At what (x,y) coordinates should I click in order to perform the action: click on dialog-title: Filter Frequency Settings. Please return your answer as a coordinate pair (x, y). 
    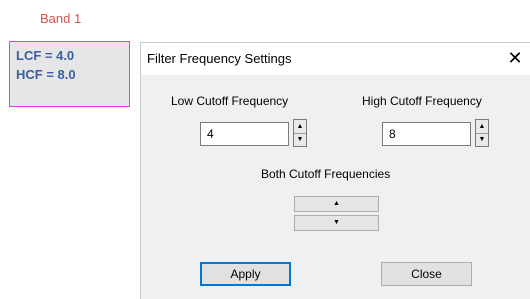
    Looking at the image, I should click on (219, 58).